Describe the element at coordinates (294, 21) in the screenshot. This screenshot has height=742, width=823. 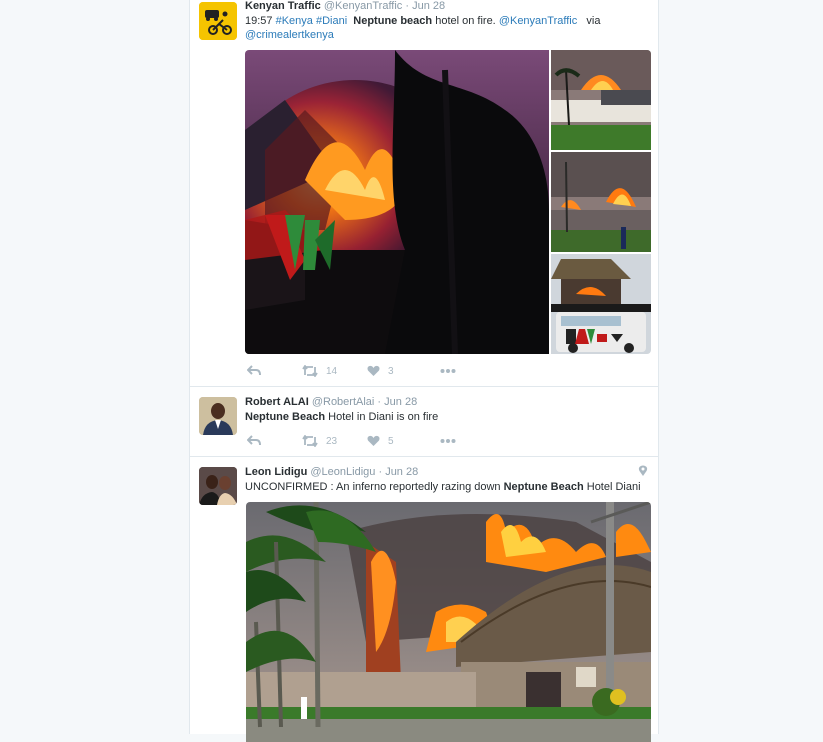
I see `hashtag-kenya: #Kenya` at that location.